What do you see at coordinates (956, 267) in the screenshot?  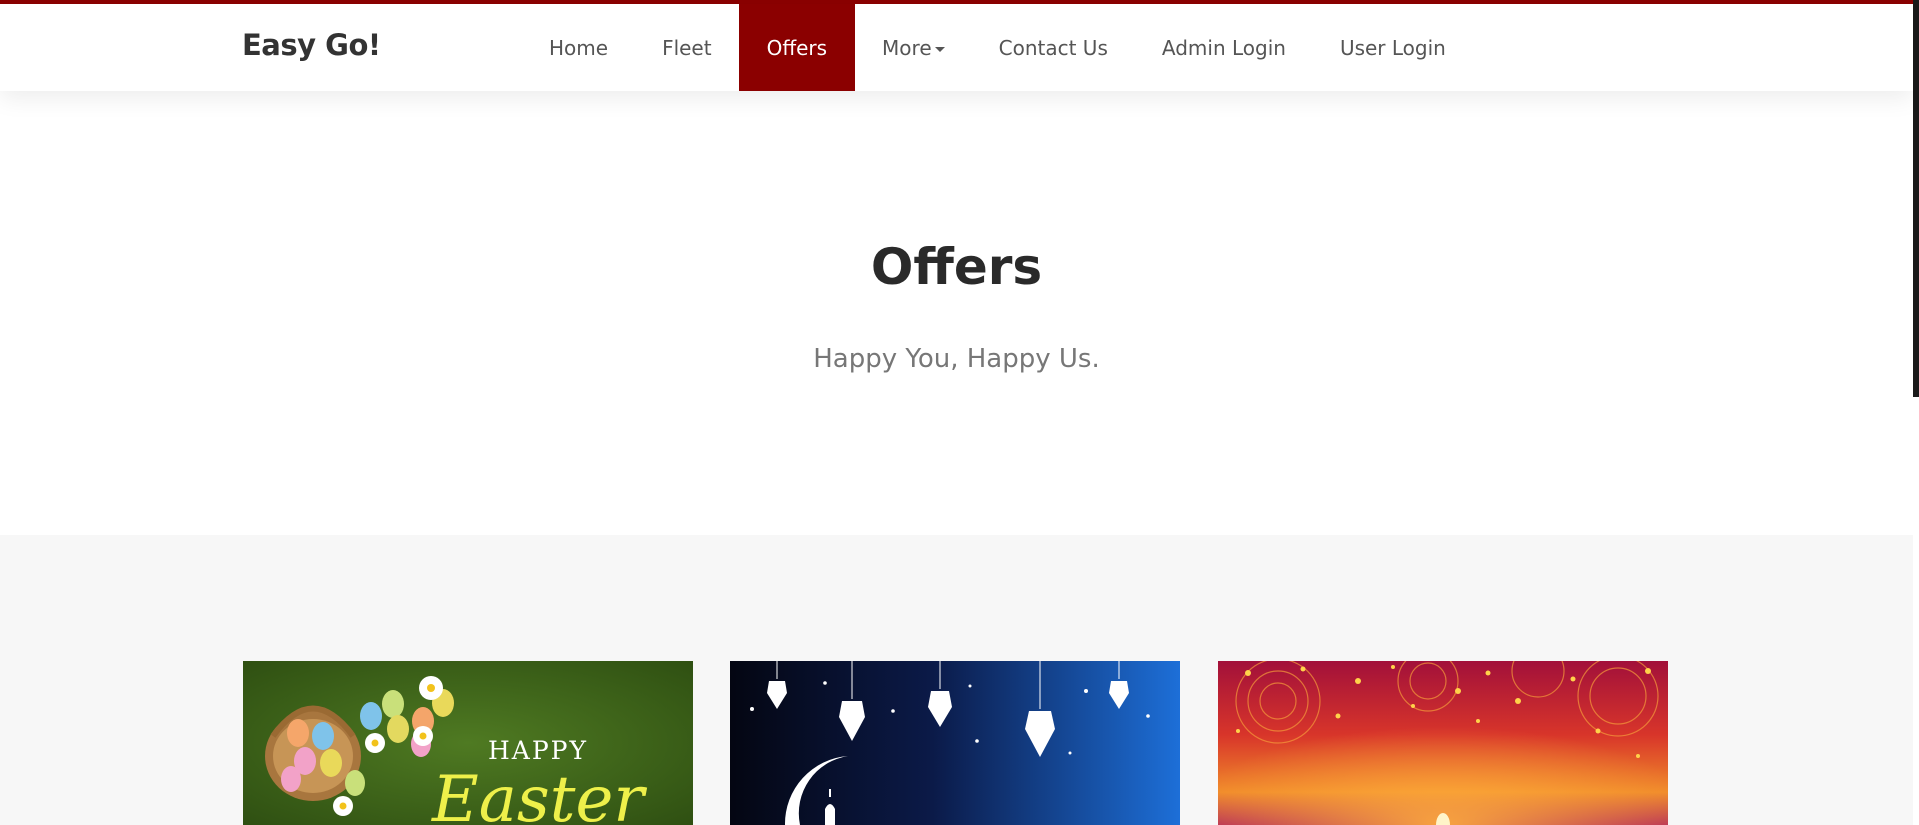 I see `page-title: Offers` at bounding box center [956, 267].